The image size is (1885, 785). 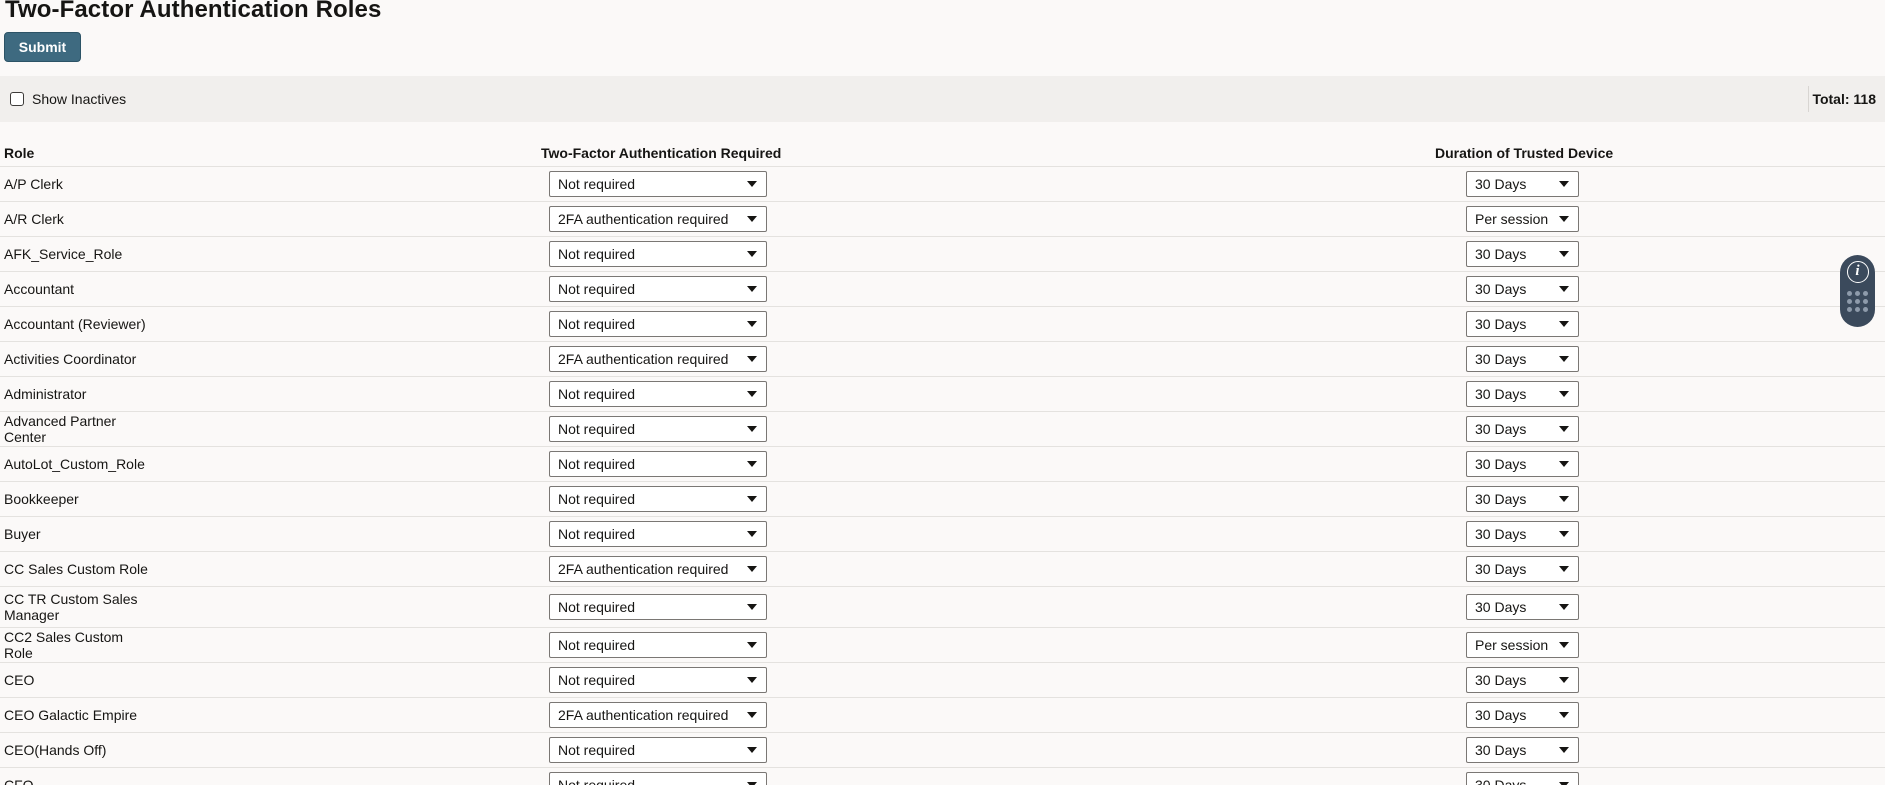 What do you see at coordinates (661, 153) in the screenshot?
I see `column-header-tfa: Two-Factor Authentication Required` at bounding box center [661, 153].